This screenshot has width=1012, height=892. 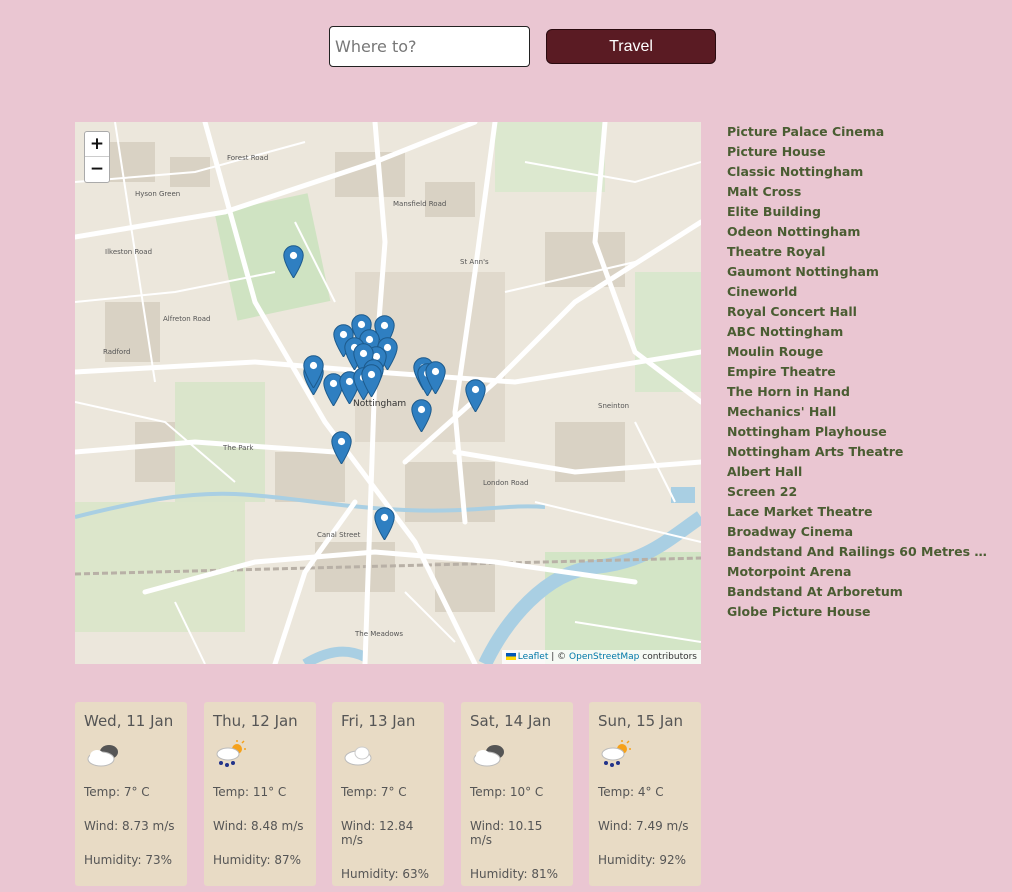 What do you see at coordinates (187, 319) in the screenshot?
I see `map-street-label: Alfreton Road` at bounding box center [187, 319].